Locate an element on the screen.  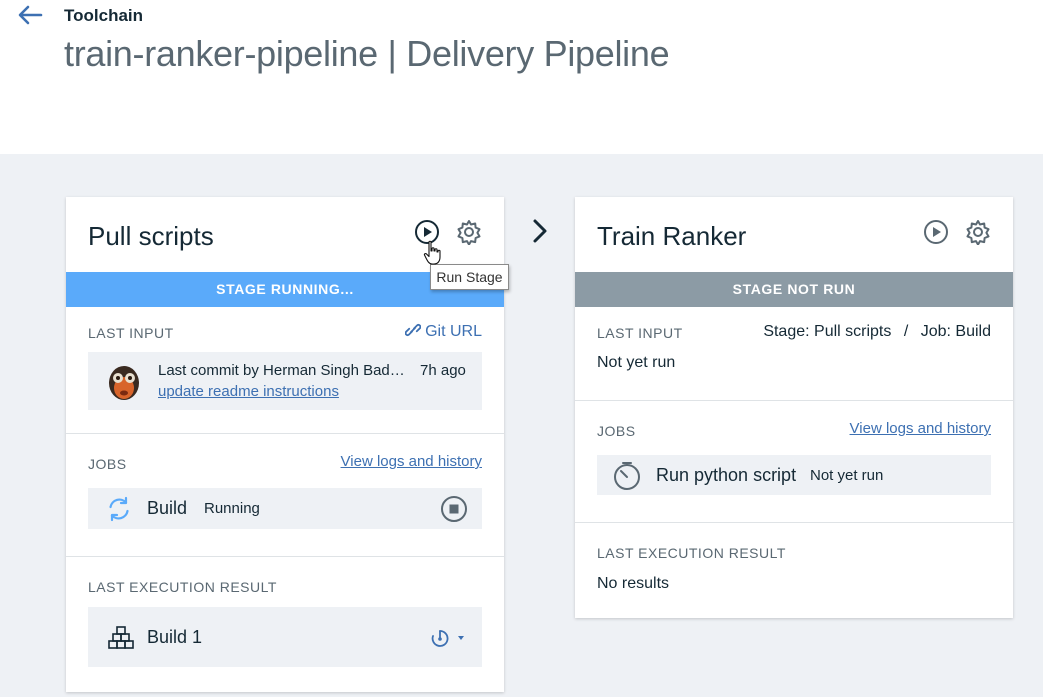
job-name: Build is located at coordinates (167, 508).